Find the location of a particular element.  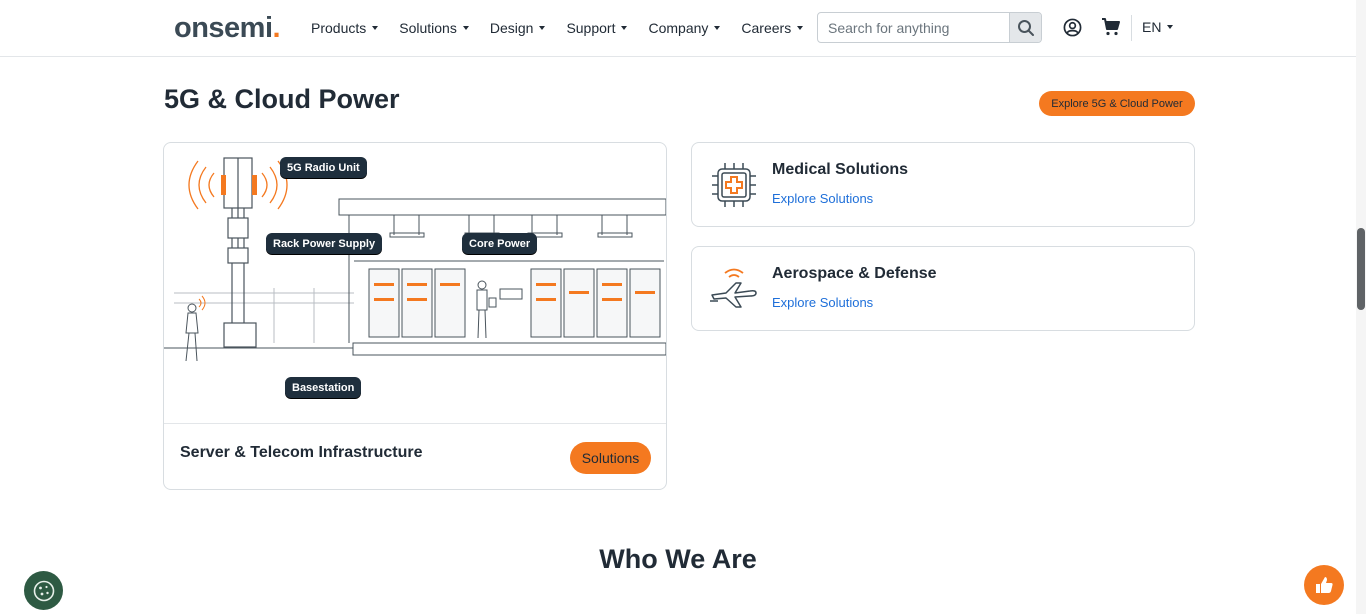

search-box is located at coordinates (929, 27).